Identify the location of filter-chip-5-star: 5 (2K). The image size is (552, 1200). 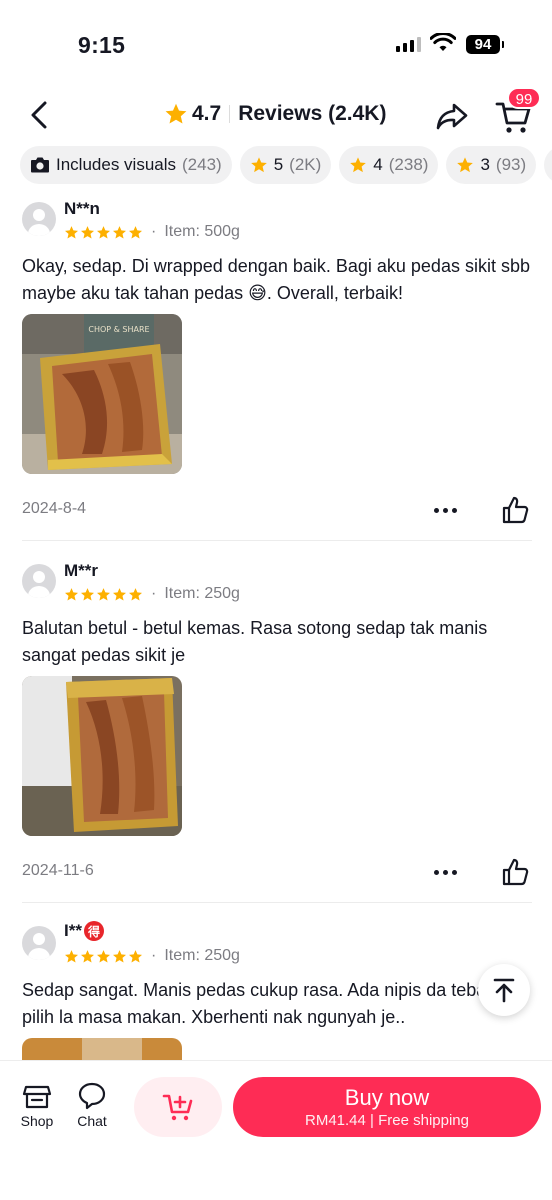
(285, 165).